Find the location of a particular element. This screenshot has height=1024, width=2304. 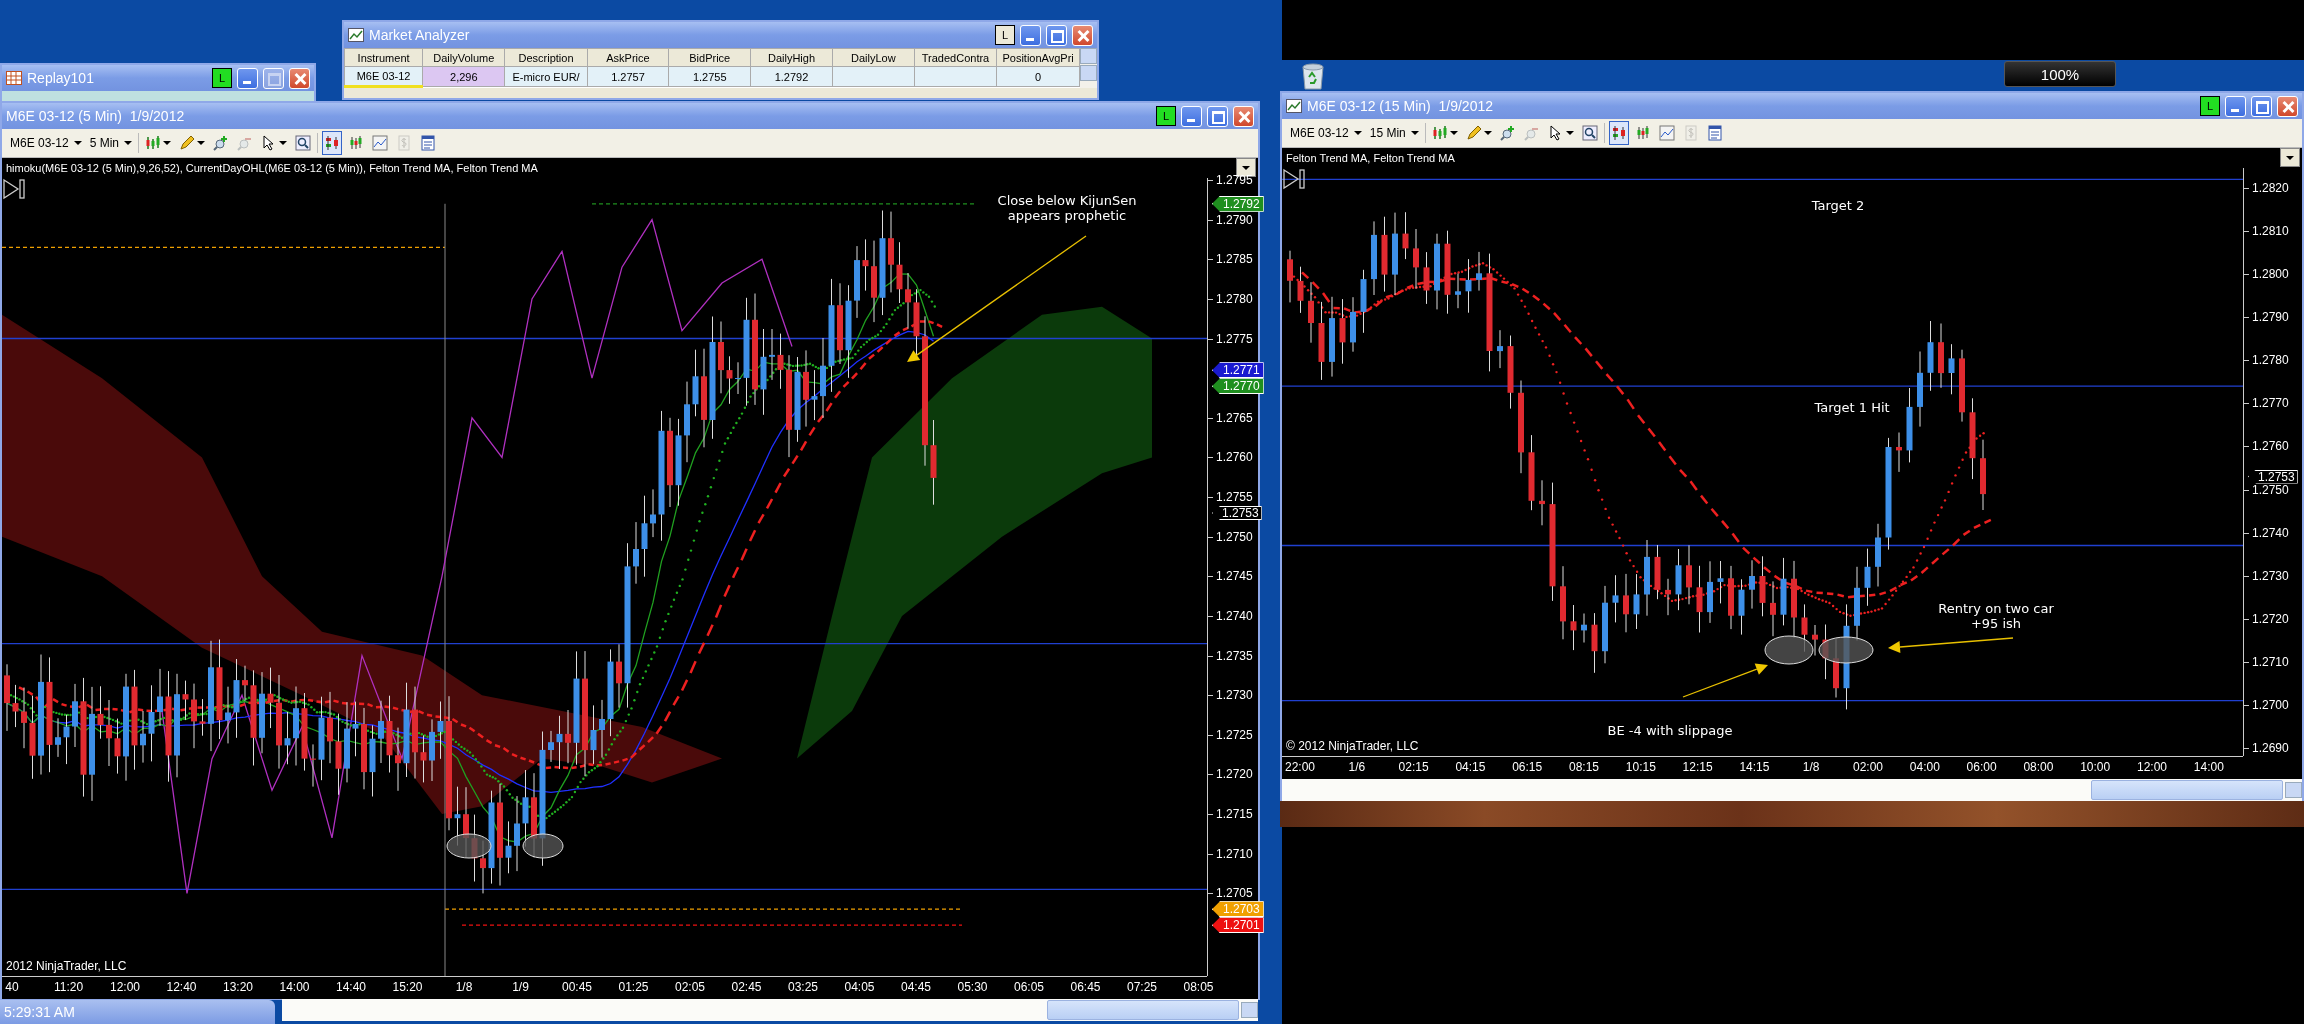

price-label: 1.2760 is located at coordinates (2270, 446).